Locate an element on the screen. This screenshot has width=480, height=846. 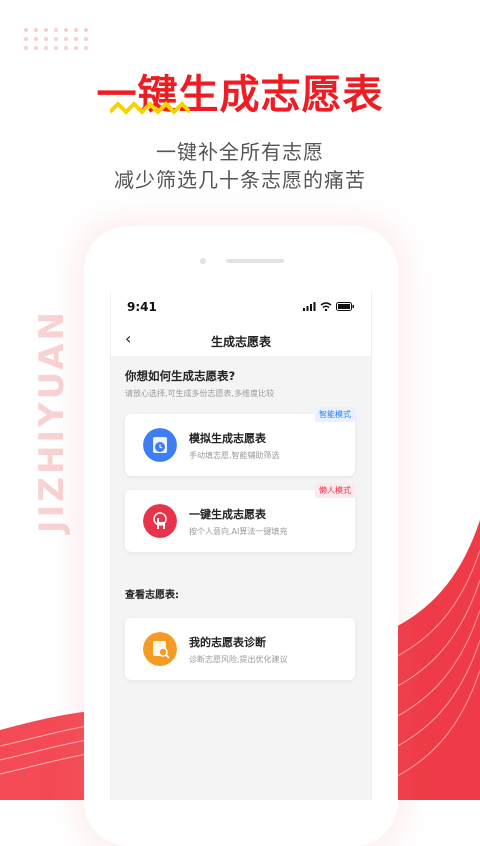
subline-1: 一键补全所有志愿 is located at coordinates (240, 152).